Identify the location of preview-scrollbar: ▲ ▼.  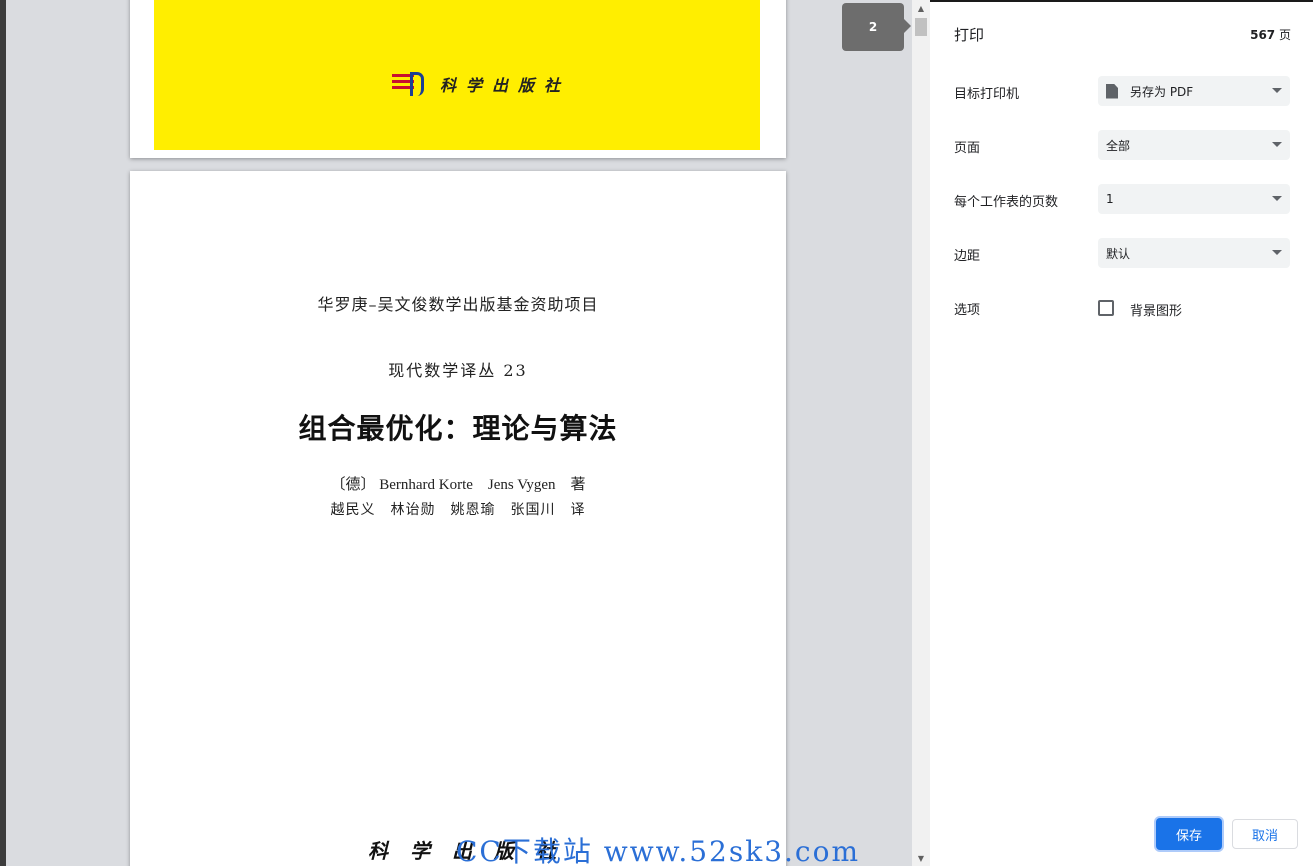
(921, 433).